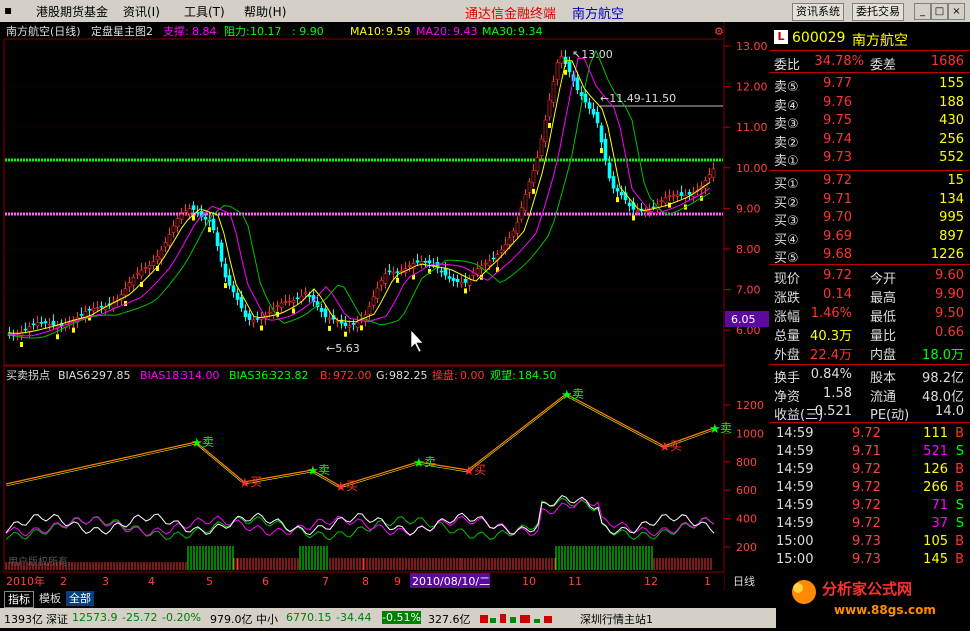 The height and width of the screenshot is (631, 970). I want to click on price-axis-label: 13.00, so click(752, 46).